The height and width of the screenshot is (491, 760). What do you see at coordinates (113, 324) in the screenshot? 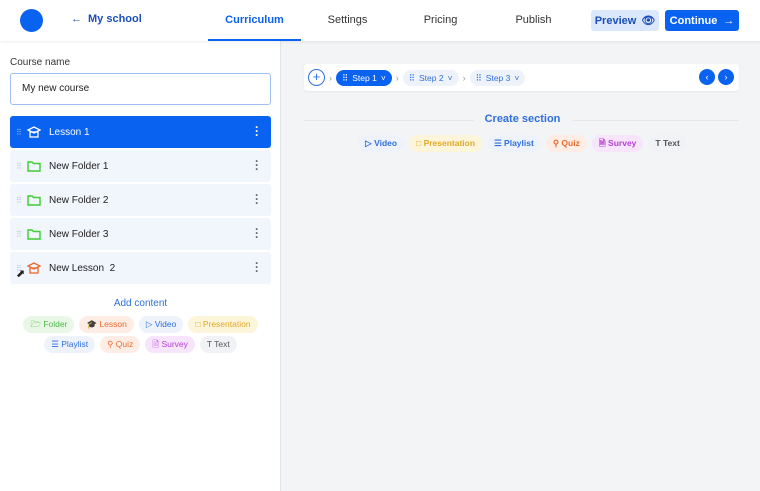
I see `chip-label: Lesson` at bounding box center [113, 324].